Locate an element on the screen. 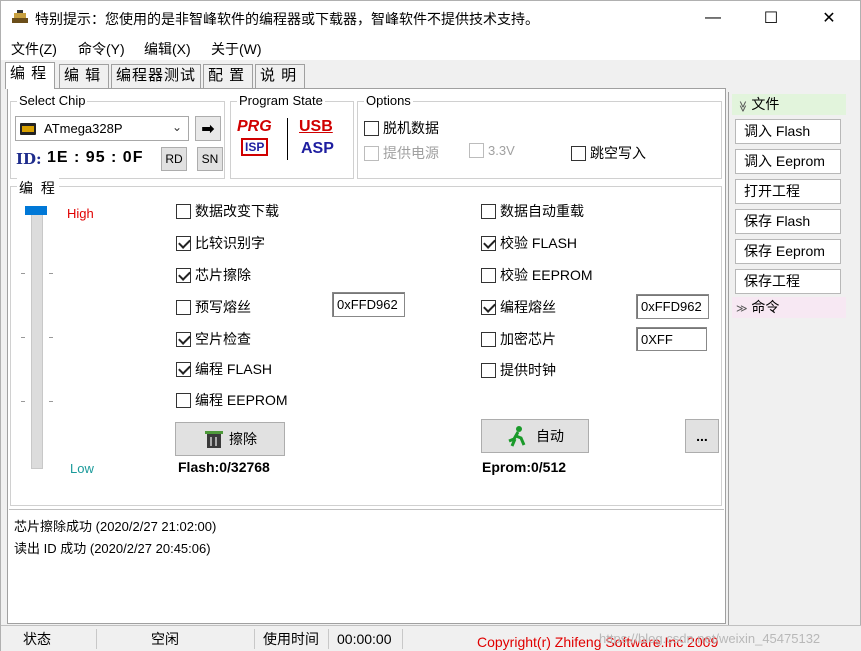  log-line: 芯片擦除成功 (2020/2/27 21:02:00) is located at coordinates (115, 525).